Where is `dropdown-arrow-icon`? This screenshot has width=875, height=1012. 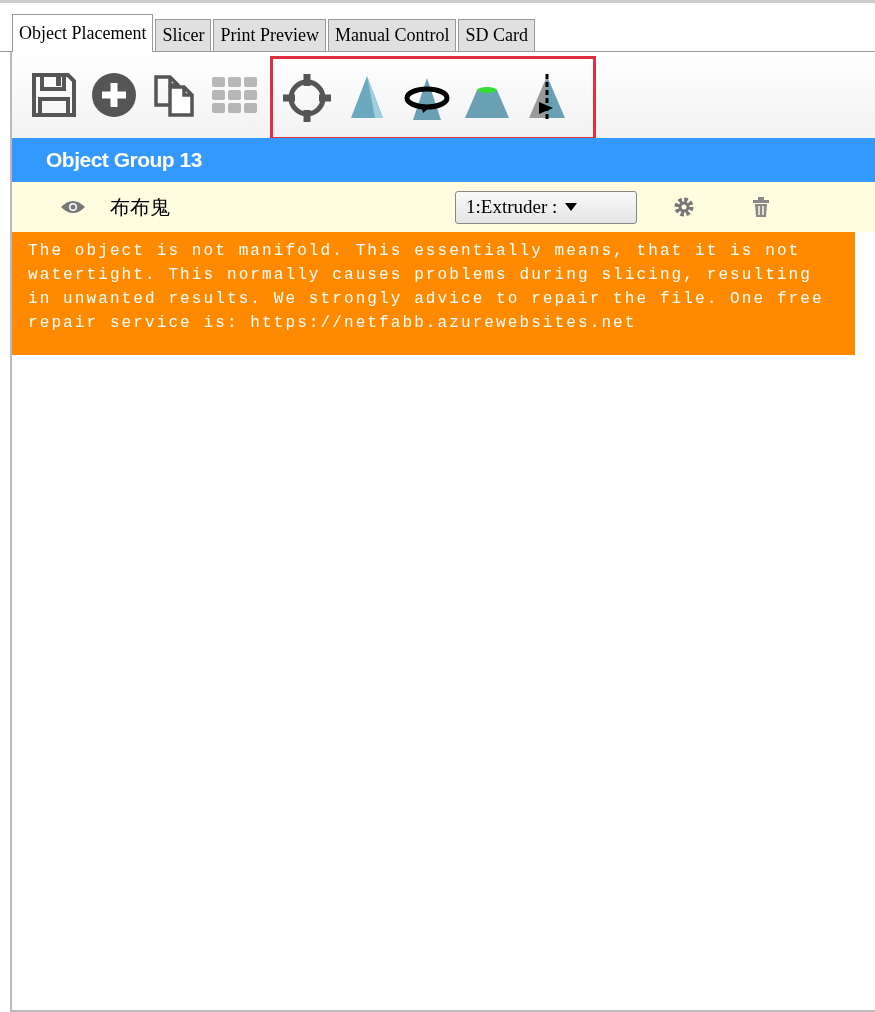
dropdown-arrow-icon is located at coordinates (571, 207).